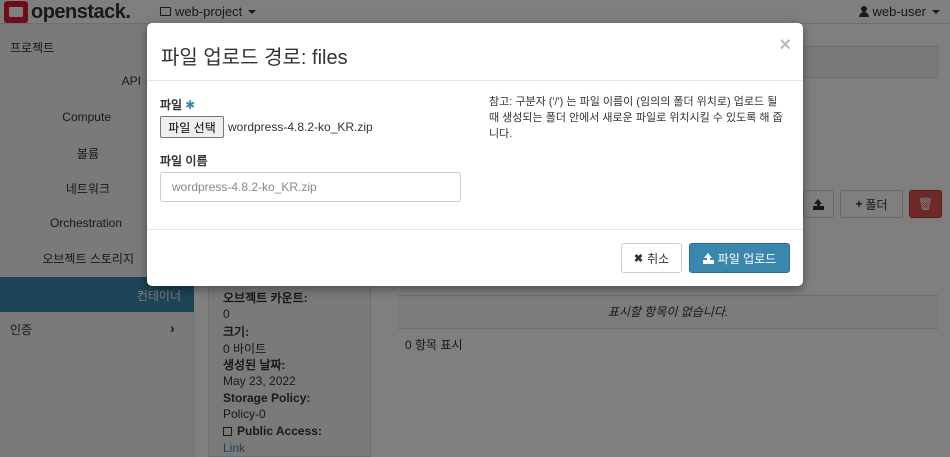 The image size is (950, 457). I want to click on modal-footer: ✖ 취소 파일 업로드, so click(475, 257).